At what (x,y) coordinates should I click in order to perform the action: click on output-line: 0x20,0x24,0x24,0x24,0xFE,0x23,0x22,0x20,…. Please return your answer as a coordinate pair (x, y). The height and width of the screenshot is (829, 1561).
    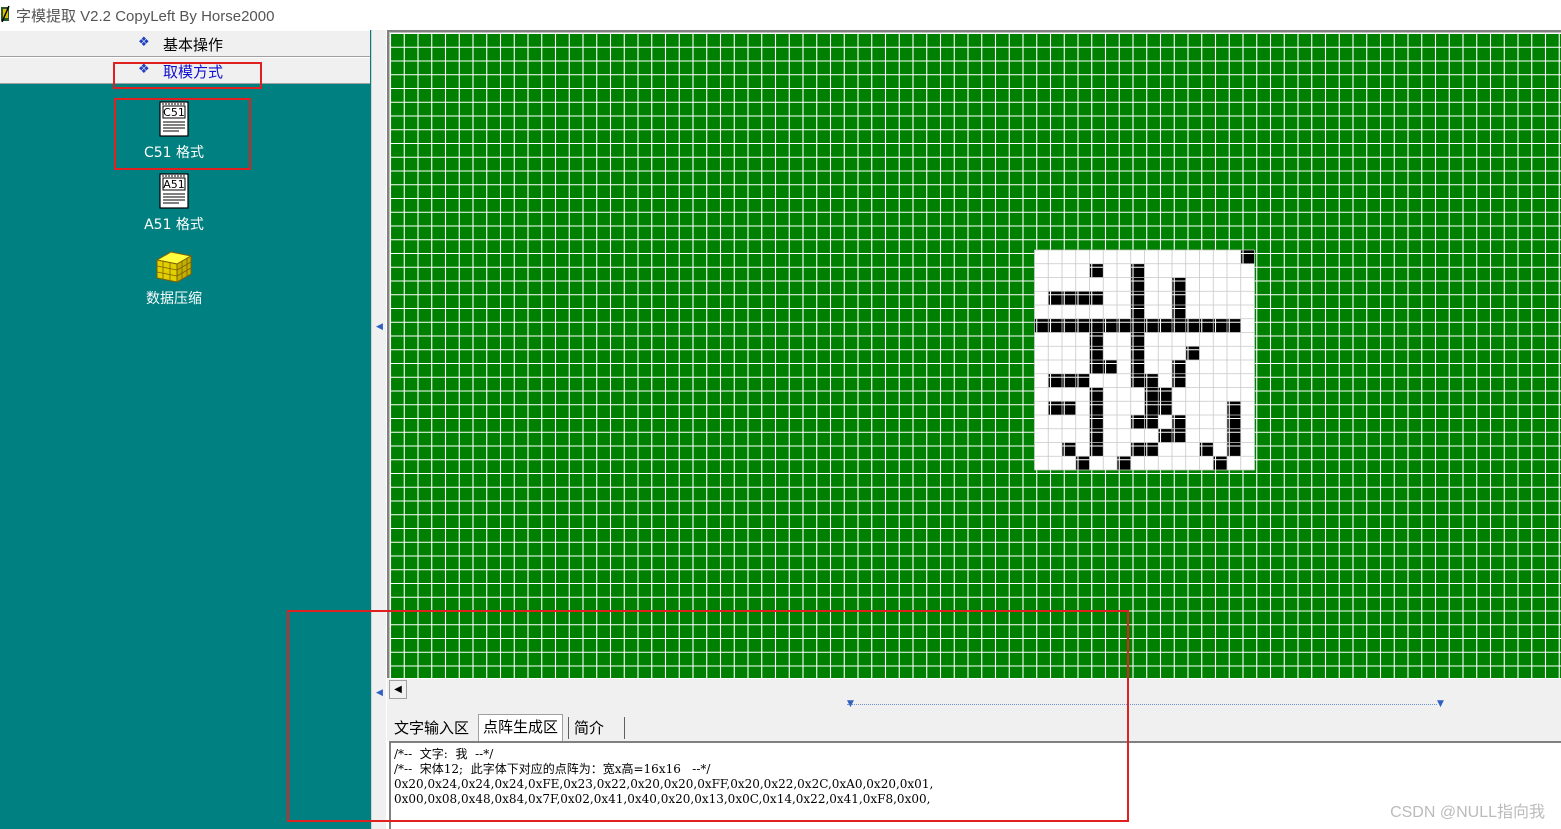
    Looking at the image, I should click on (664, 784).